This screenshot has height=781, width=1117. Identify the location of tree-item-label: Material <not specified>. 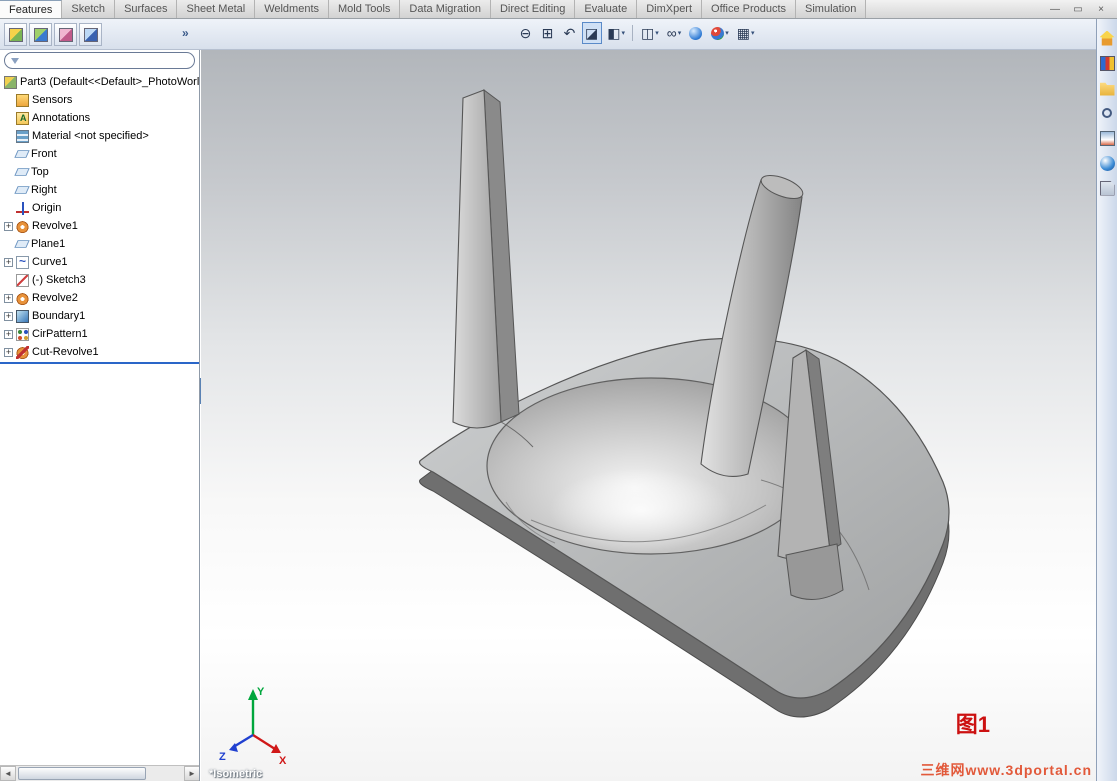
(90, 136).